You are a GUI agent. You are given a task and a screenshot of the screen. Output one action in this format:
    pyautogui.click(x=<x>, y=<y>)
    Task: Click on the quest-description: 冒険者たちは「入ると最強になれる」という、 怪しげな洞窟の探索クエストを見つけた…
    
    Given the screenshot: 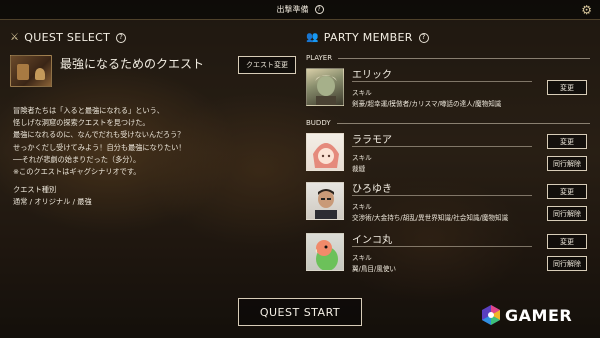 What is the action you would take?
    pyautogui.click(x=138, y=141)
    